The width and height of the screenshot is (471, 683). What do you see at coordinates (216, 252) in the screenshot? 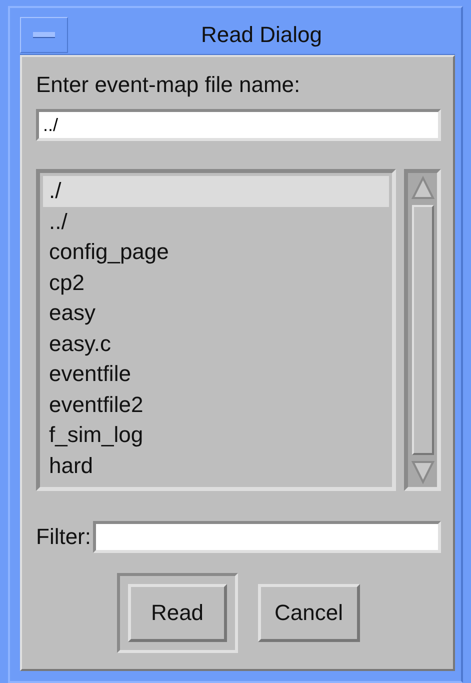
I see `file-list-item: config_page` at bounding box center [216, 252].